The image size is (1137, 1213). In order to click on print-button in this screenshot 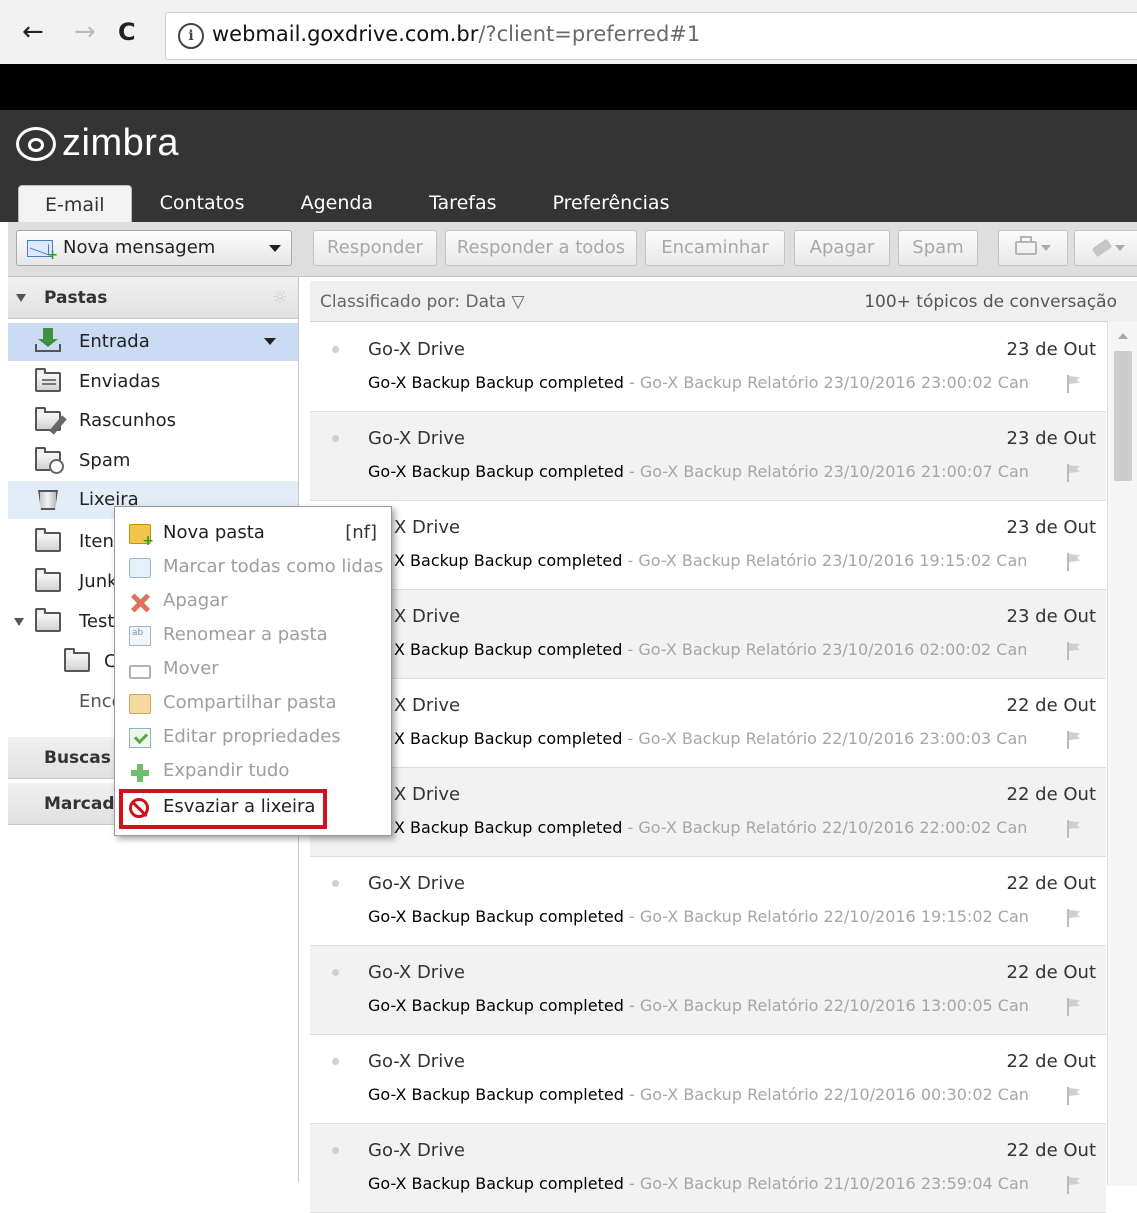, I will do `click(1033, 248)`.